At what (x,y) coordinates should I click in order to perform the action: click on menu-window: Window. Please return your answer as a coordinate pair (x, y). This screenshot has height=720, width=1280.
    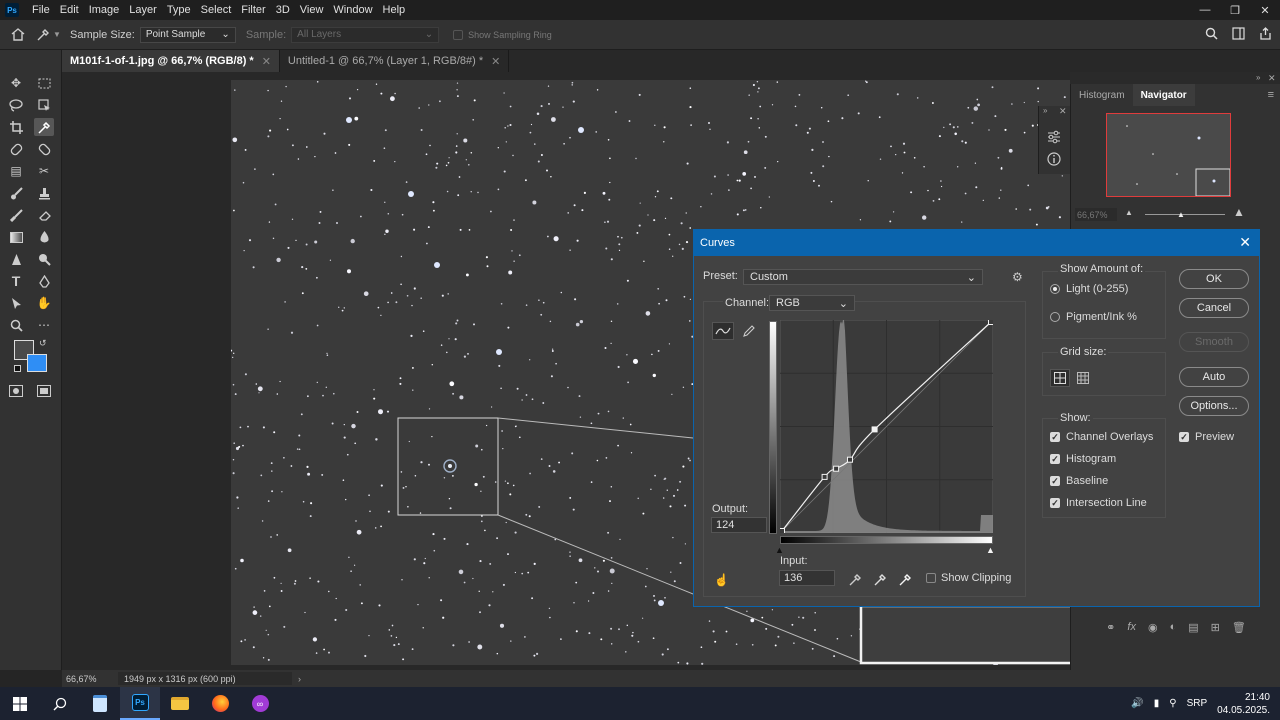
    Looking at the image, I should click on (352, 10).